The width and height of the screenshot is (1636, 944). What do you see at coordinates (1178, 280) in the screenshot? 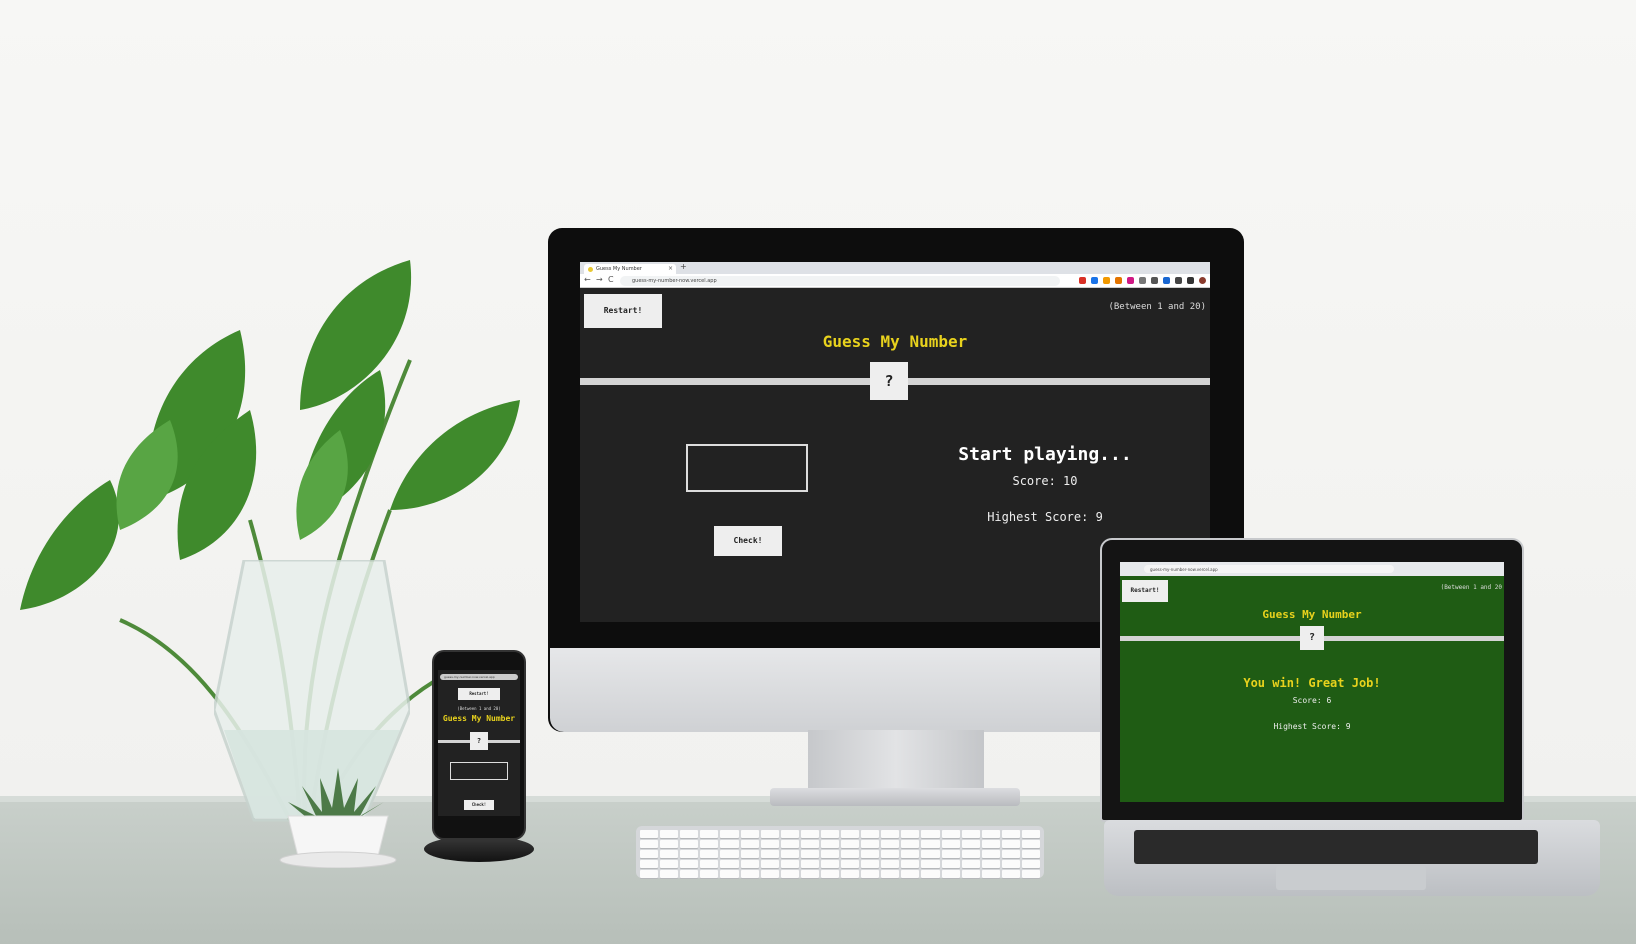
I see `puzzle-icon` at bounding box center [1178, 280].